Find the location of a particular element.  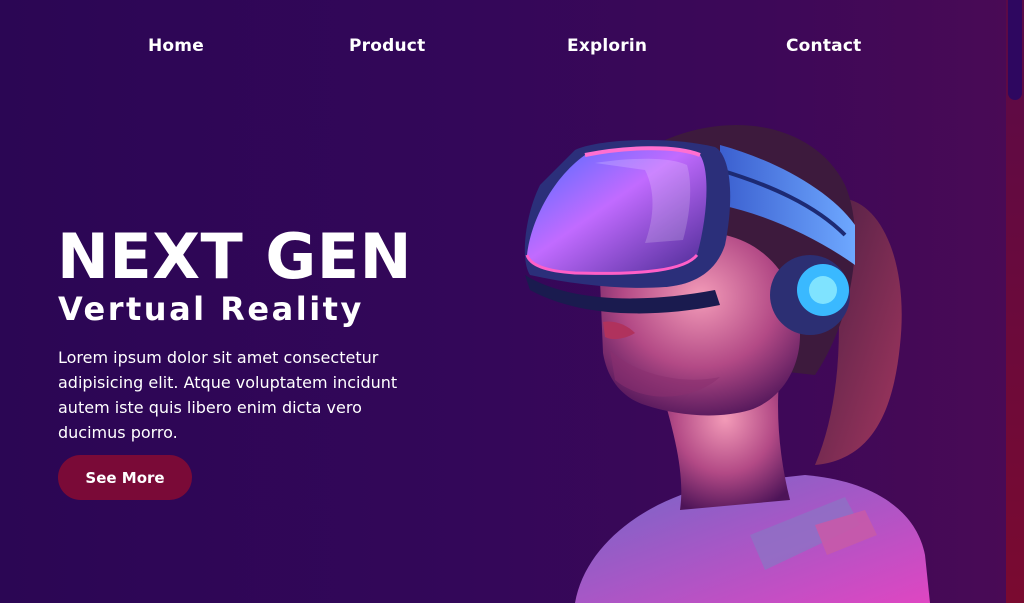

see-more-button: See More is located at coordinates (125, 477).